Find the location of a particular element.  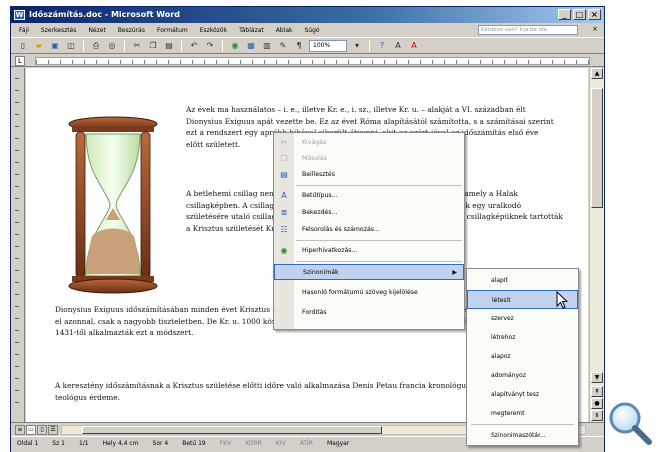

paragraph-icon: ≣ is located at coordinates (284, 212).